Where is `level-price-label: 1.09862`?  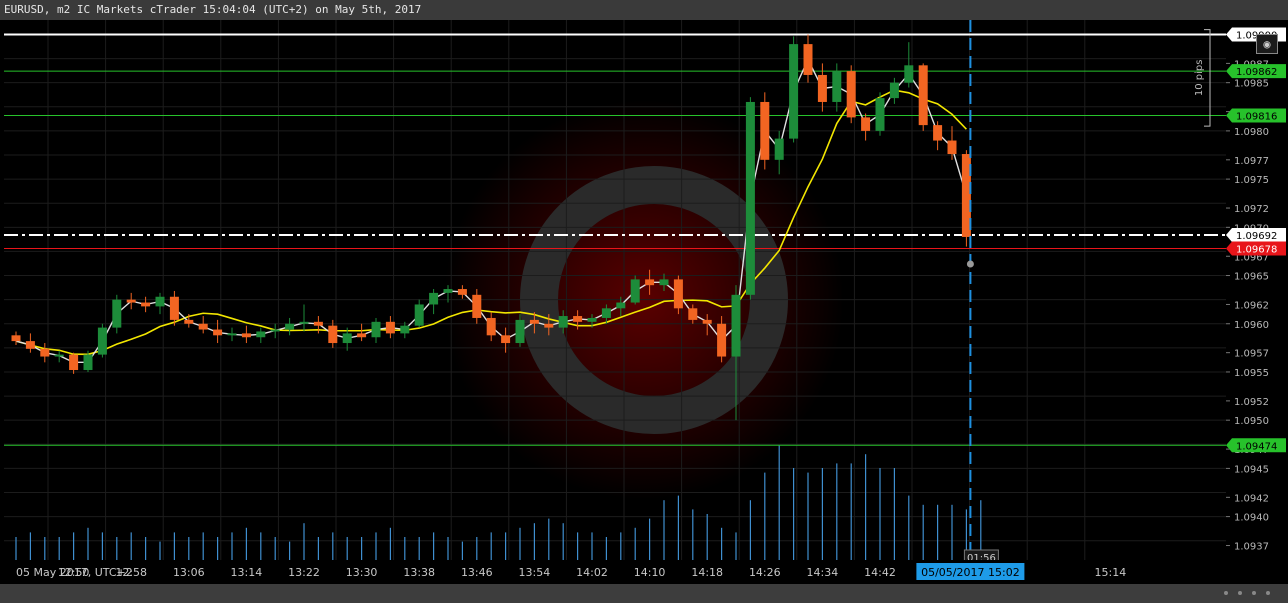
level-price-label: 1.09862 is located at coordinates (1256, 72).